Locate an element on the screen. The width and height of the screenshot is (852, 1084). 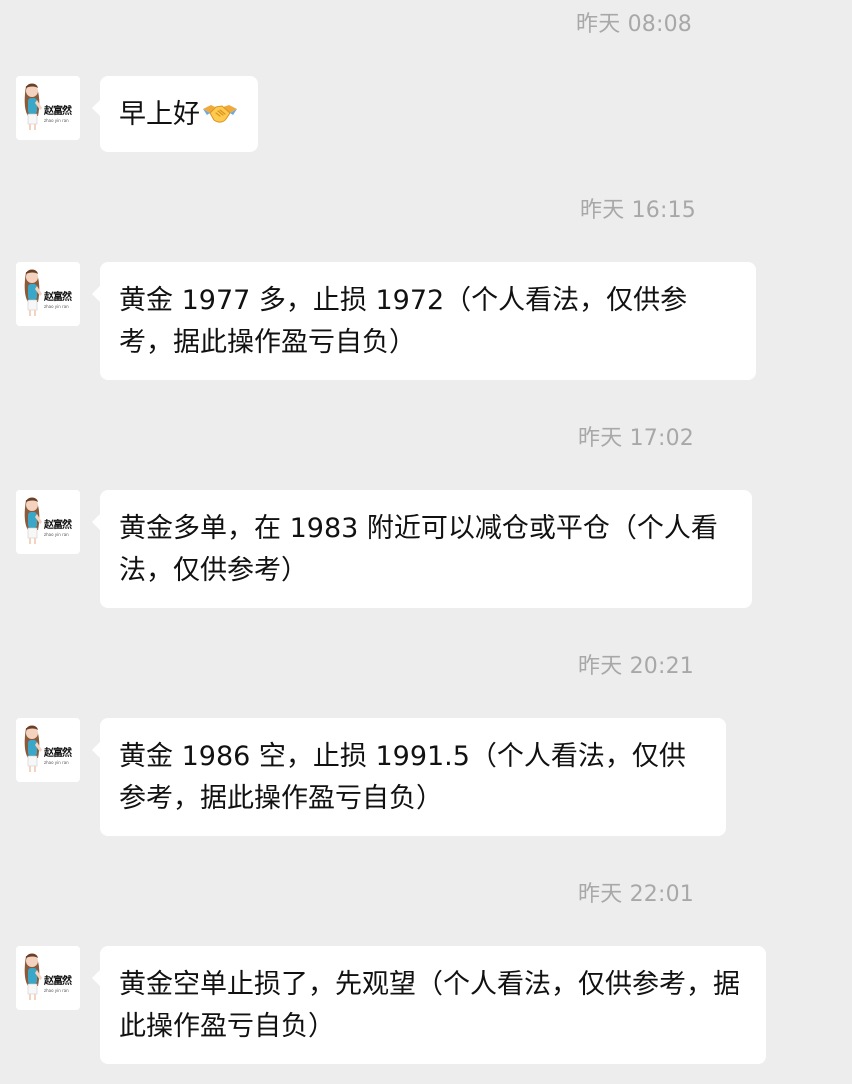
message-bubble: 黄金多单，在 1983 附近可以减仓或平仓（个人看法，仅供参考） is located at coordinates (422, 549).